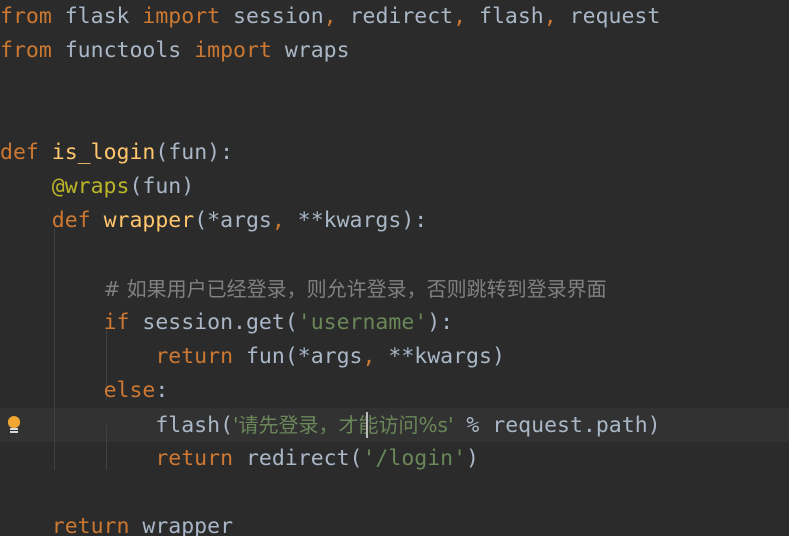 Image resolution: width=789 pixels, height=536 pixels. I want to click on code-token: else, so click(129, 390).